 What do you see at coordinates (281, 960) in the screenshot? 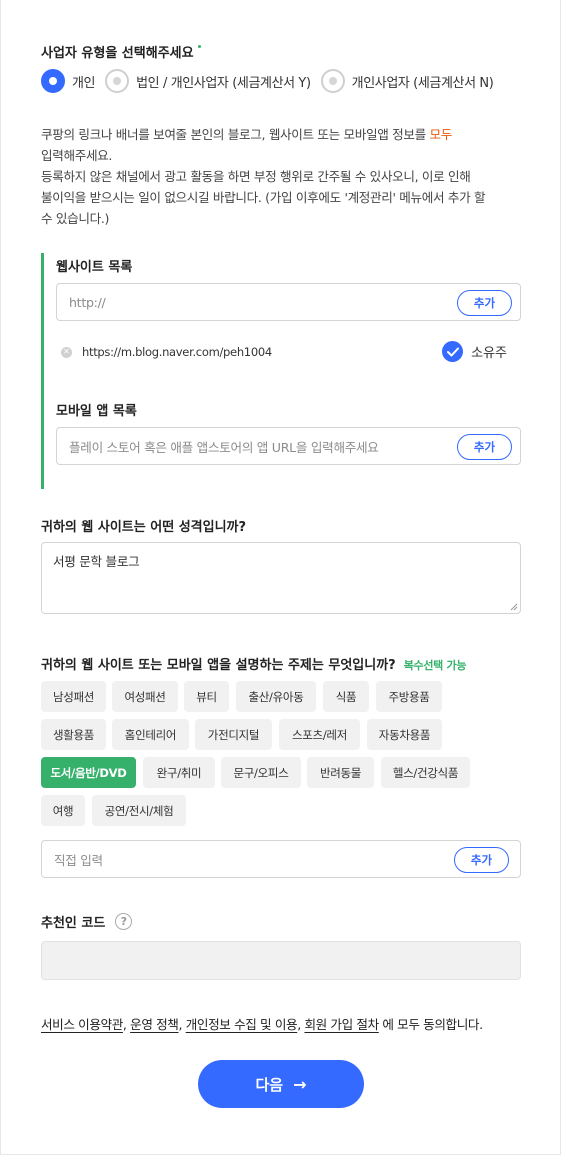
I see `referral-code-input` at bounding box center [281, 960].